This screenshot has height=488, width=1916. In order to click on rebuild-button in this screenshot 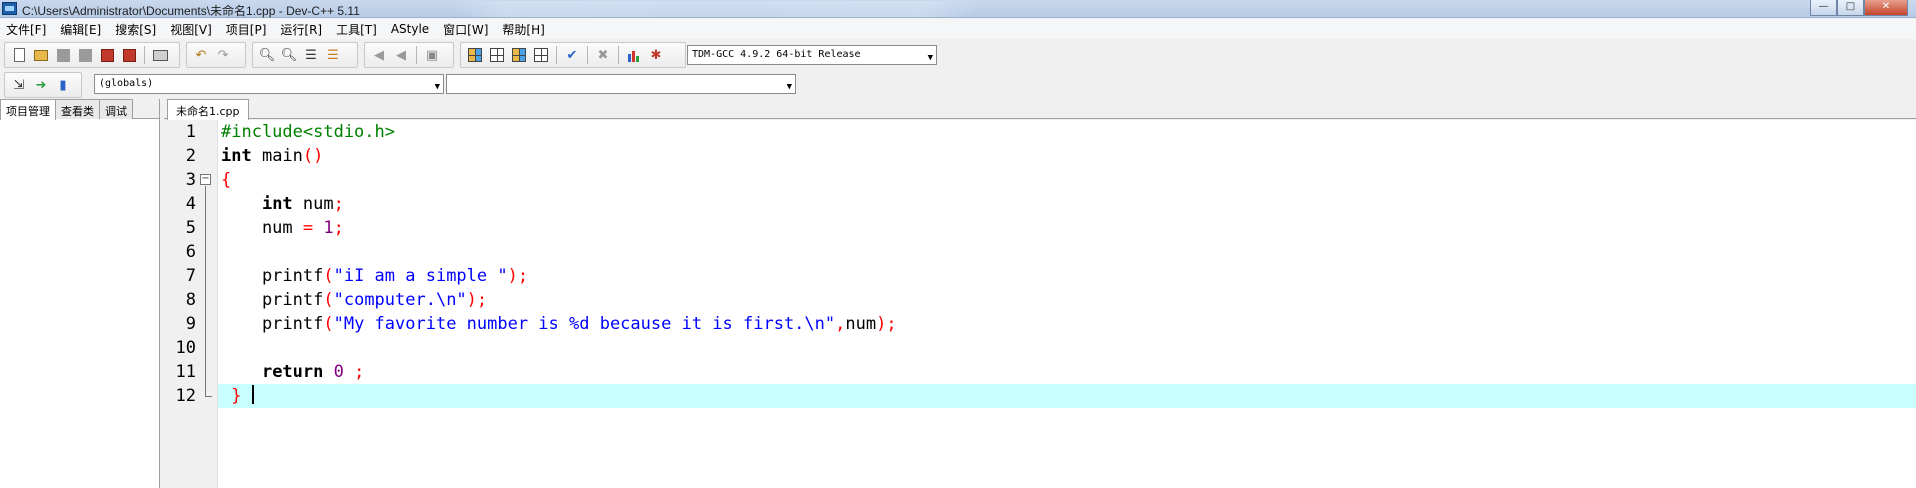, I will do `click(541, 55)`.